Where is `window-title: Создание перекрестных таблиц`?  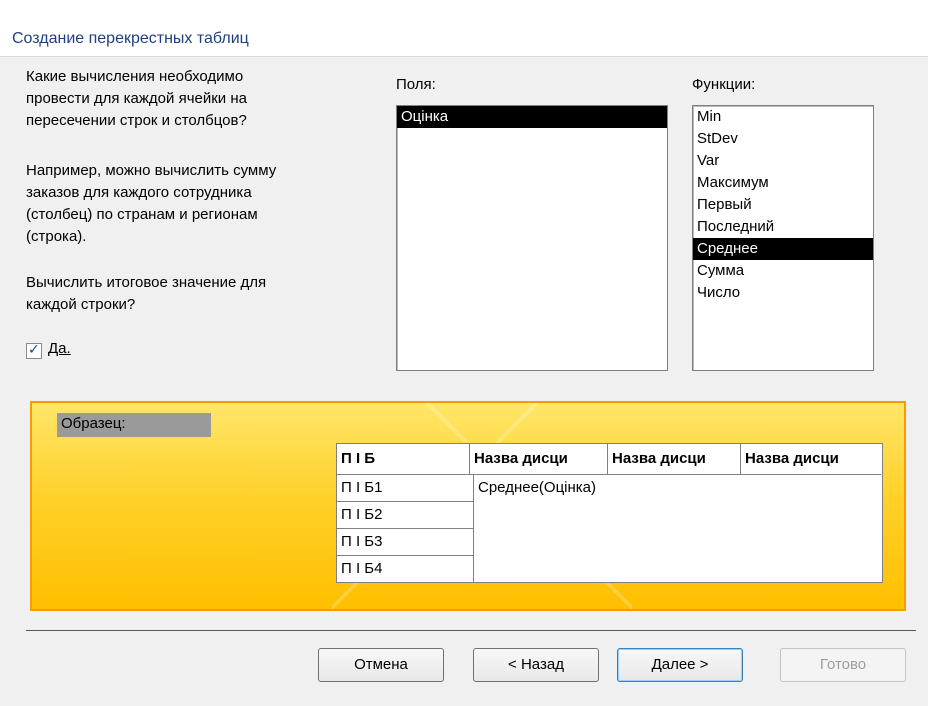
window-title: Создание перекрестных таблиц is located at coordinates (130, 38).